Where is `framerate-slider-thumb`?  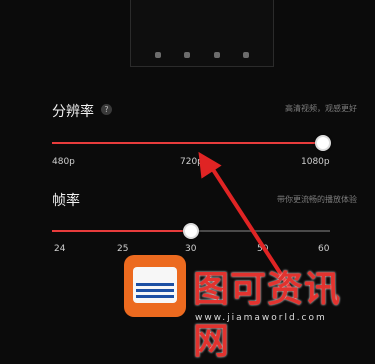 framerate-slider-thumb is located at coordinates (191, 231).